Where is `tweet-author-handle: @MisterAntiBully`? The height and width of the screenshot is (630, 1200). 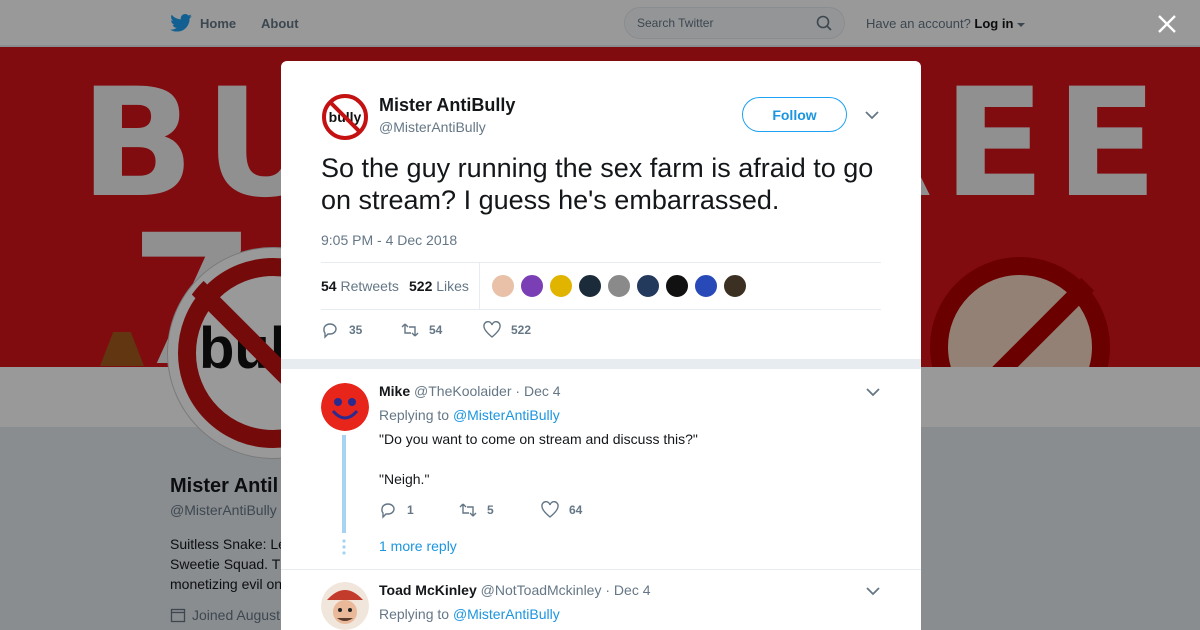
tweet-author-handle: @MisterAntiBully is located at coordinates (432, 127).